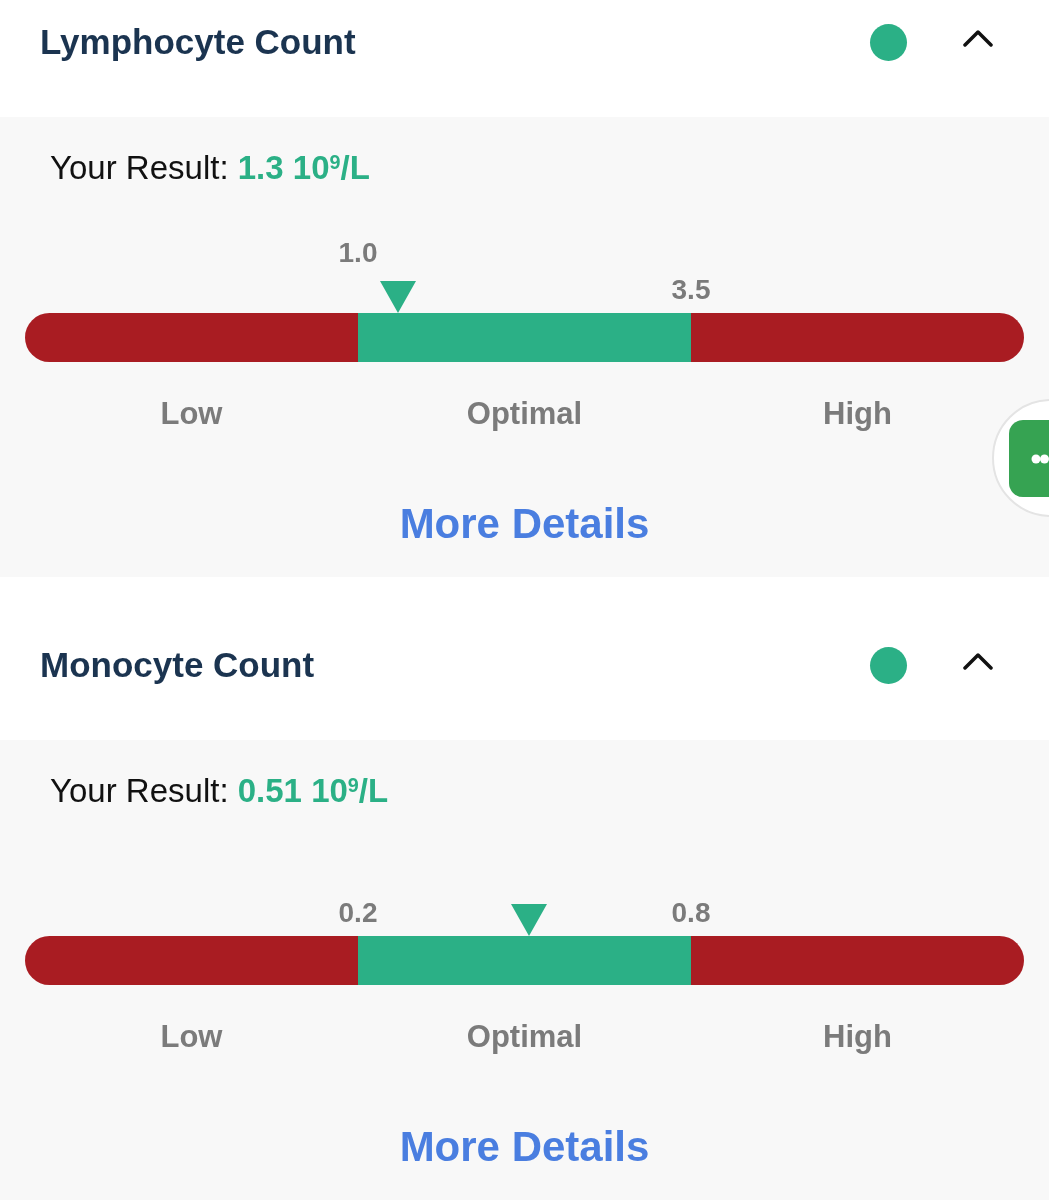  What do you see at coordinates (1040, 459) in the screenshot?
I see `dots-icon` at bounding box center [1040, 459].